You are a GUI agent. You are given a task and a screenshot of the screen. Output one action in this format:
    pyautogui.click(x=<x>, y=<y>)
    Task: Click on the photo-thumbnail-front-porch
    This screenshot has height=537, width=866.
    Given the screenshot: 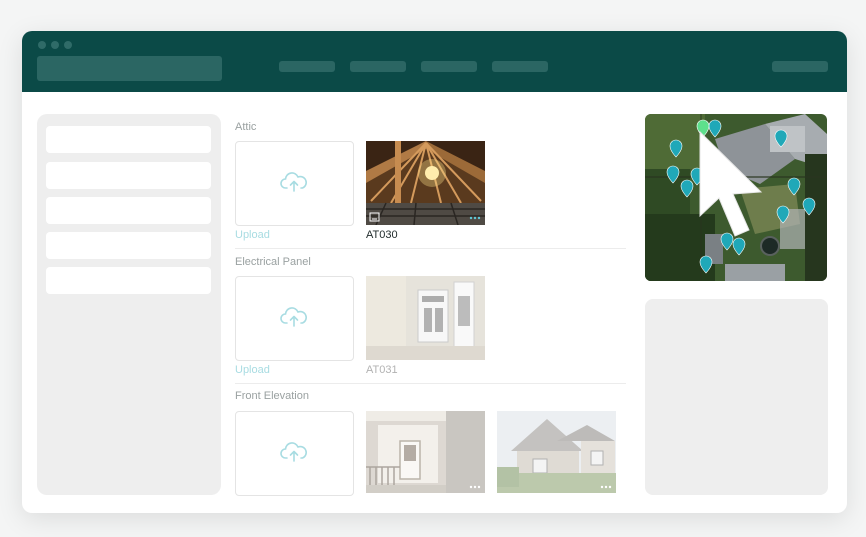 What is the action you would take?
    pyautogui.click(x=425, y=452)
    